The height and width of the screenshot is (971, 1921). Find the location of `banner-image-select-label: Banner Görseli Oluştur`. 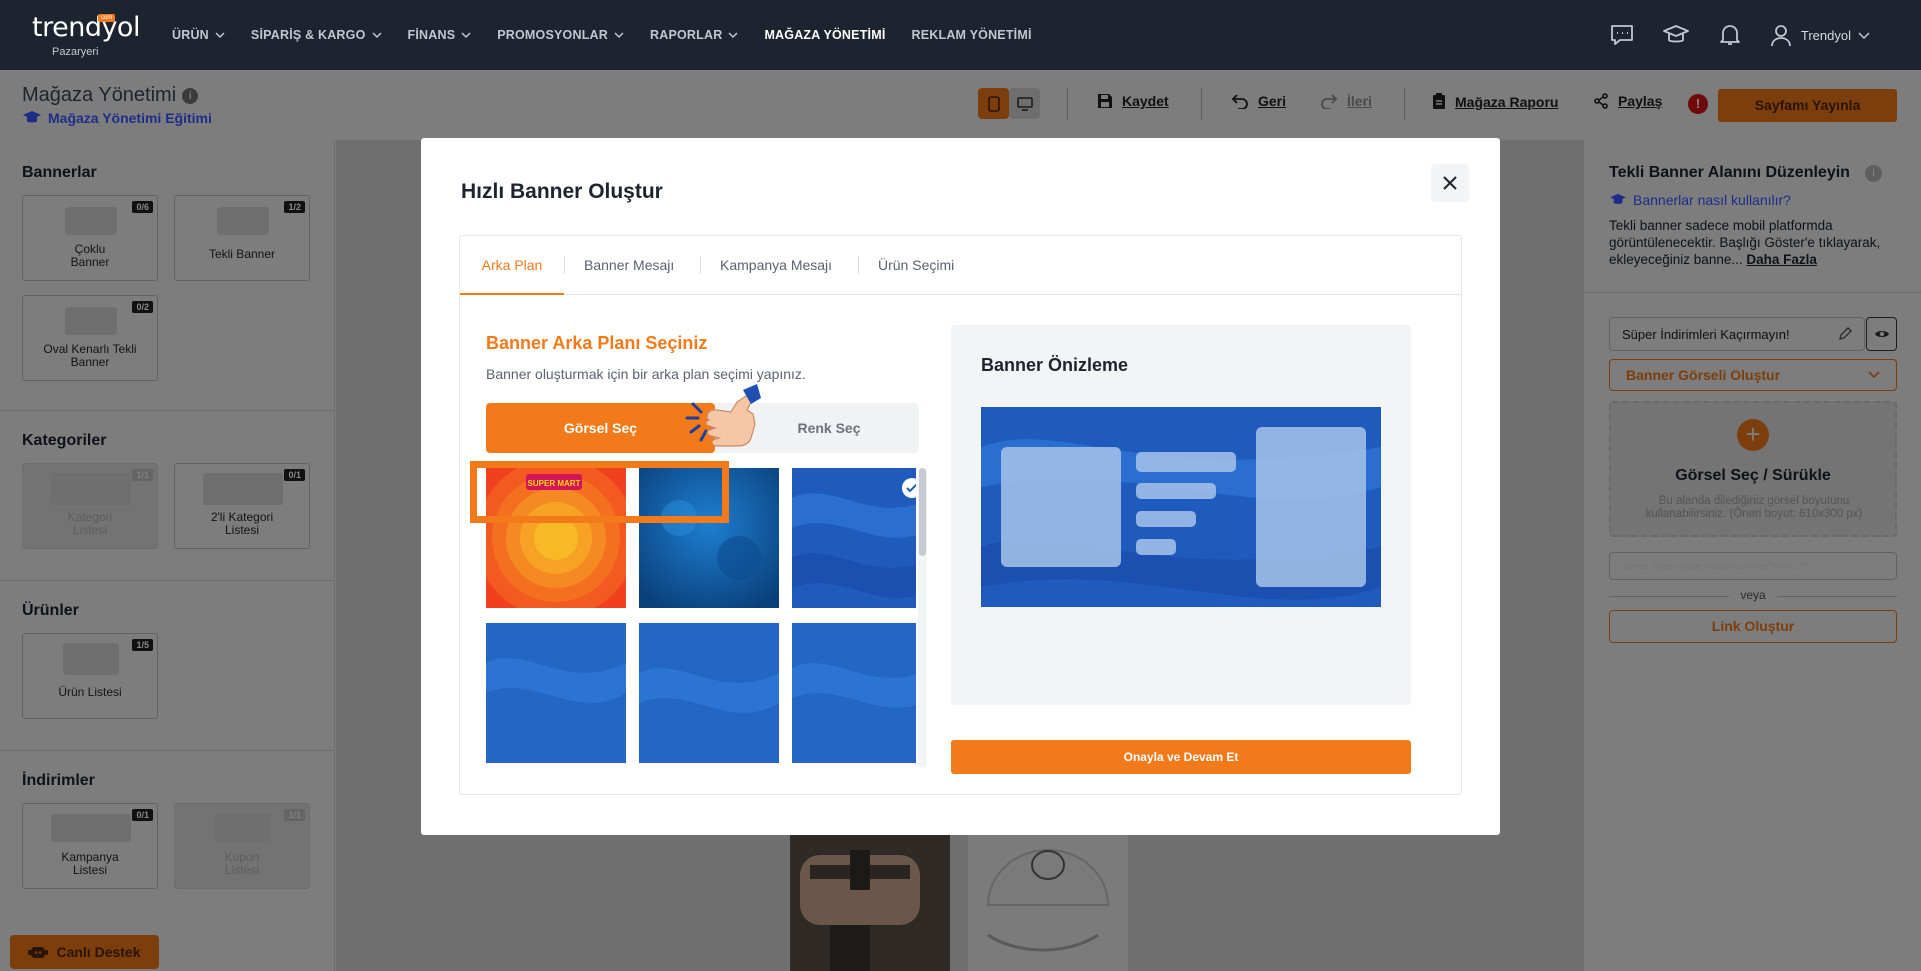

banner-image-select-label: Banner Görseli Oluştur is located at coordinates (1703, 375).